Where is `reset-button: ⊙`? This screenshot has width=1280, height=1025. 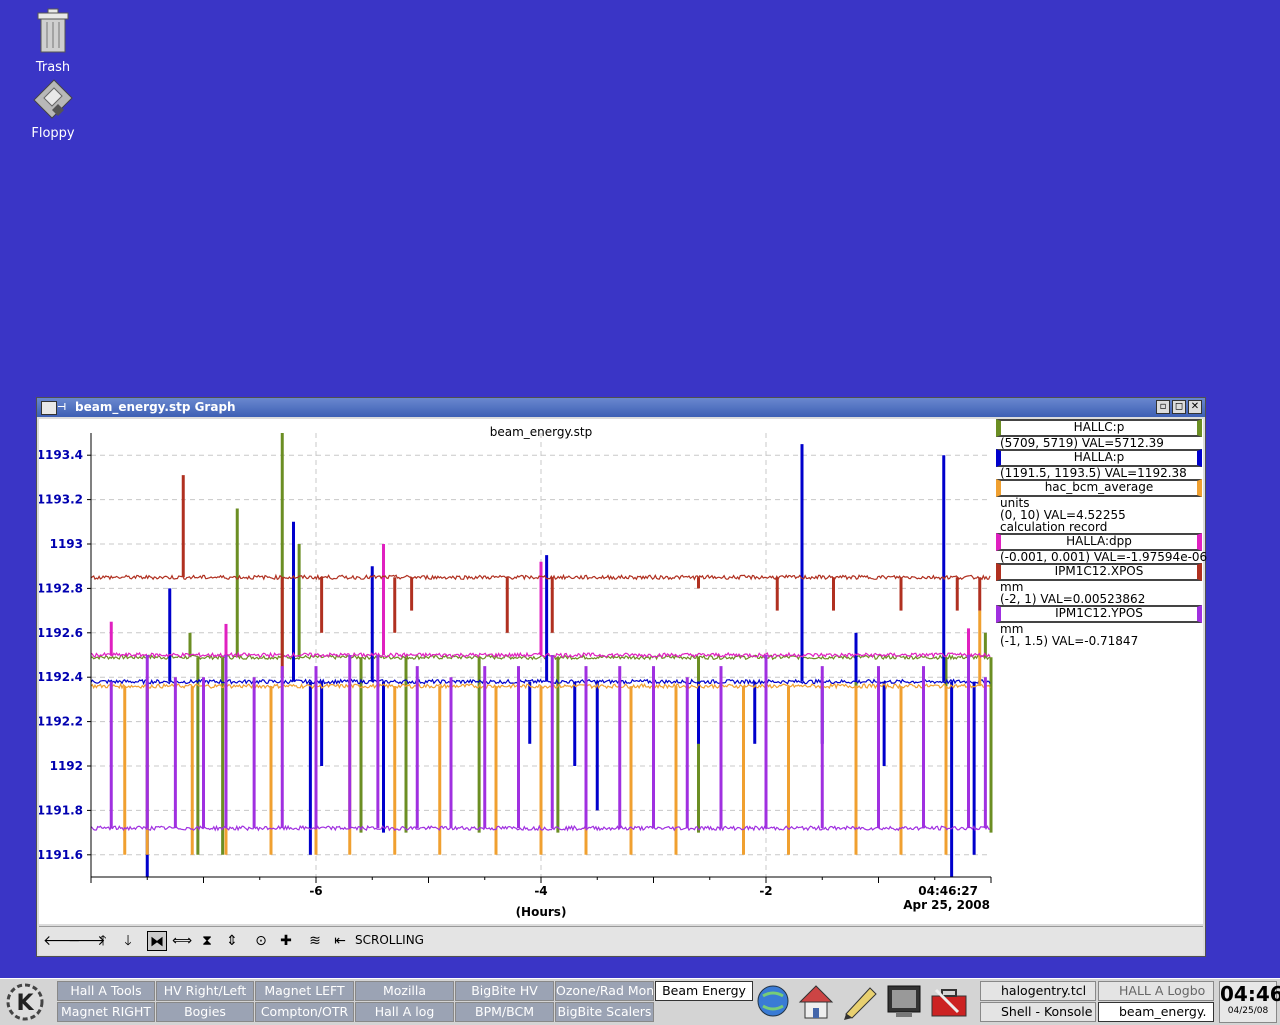 reset-button: ⊙ is located at coordinates (261, 941).